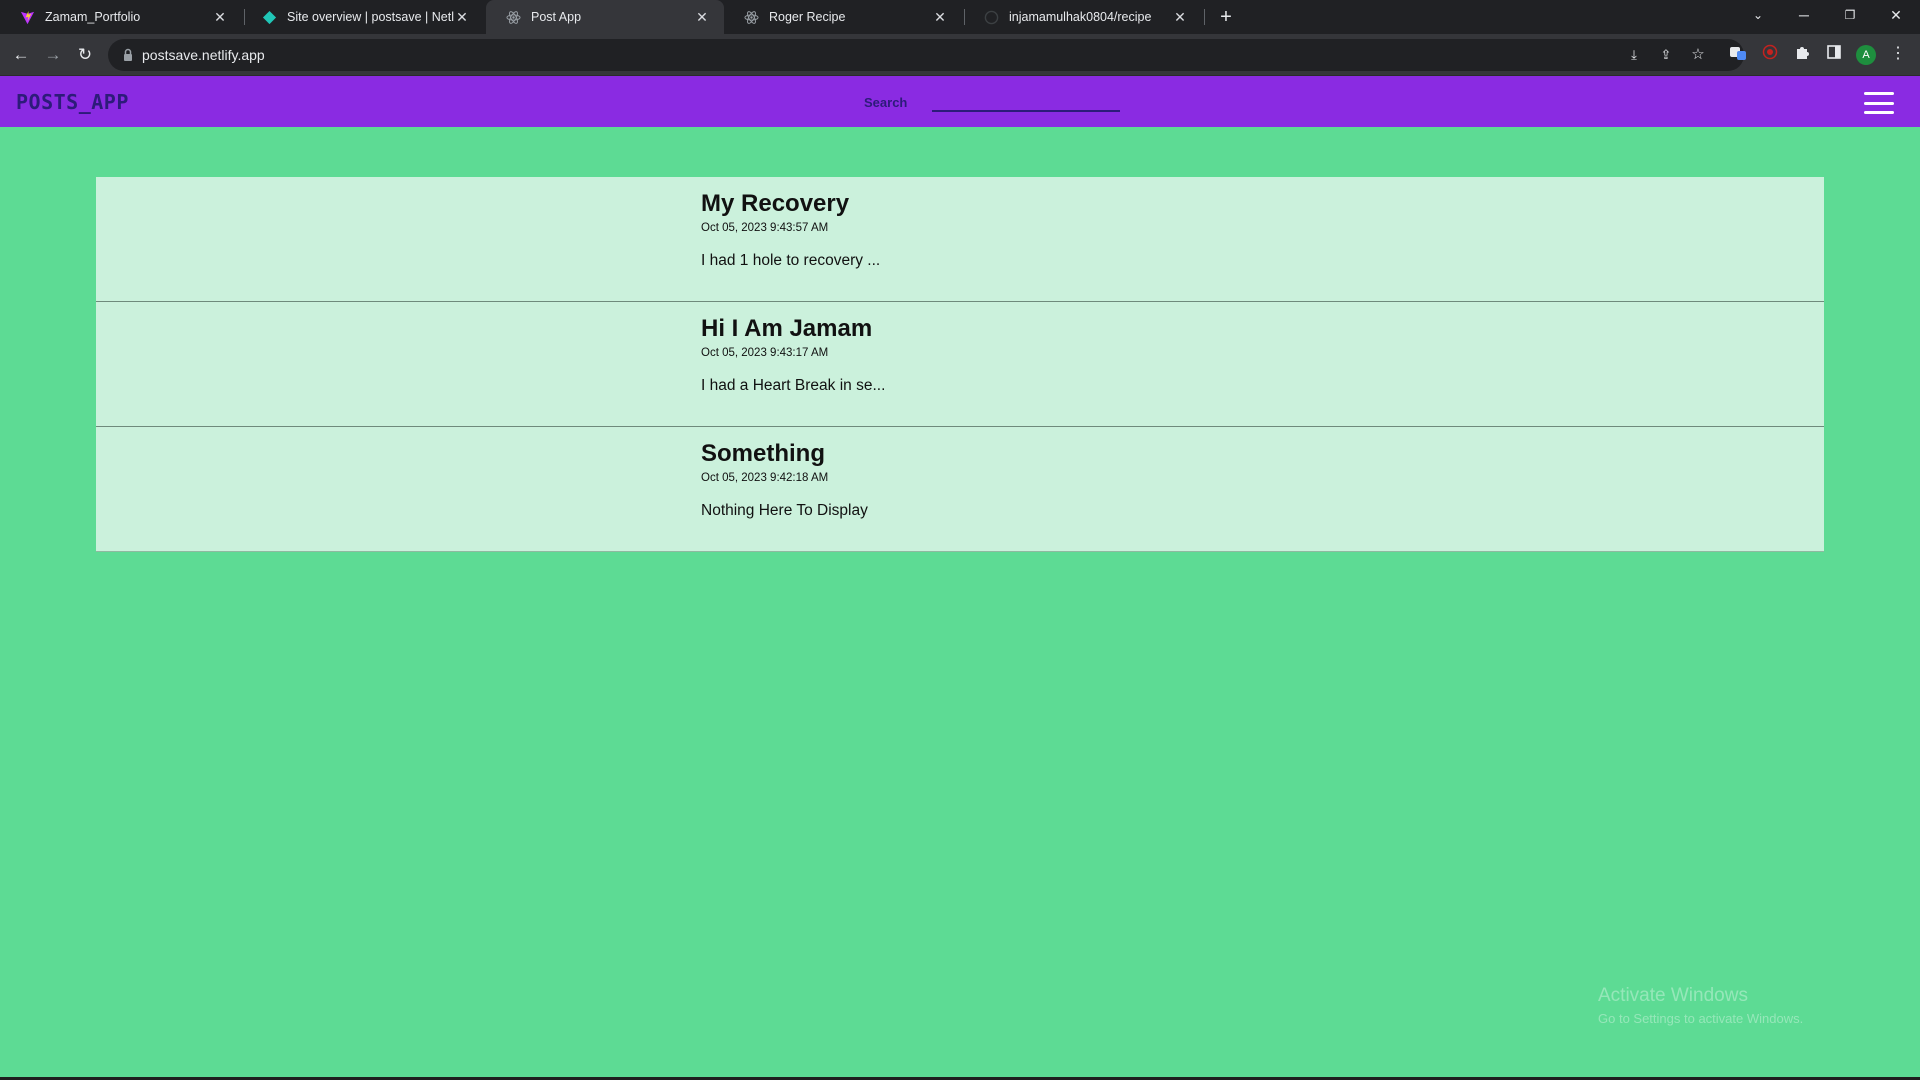 The width and height of the screenshot is (1920, 1080). I want to click on browser-tab: Roger Recipe ✕, so click(843, 17).